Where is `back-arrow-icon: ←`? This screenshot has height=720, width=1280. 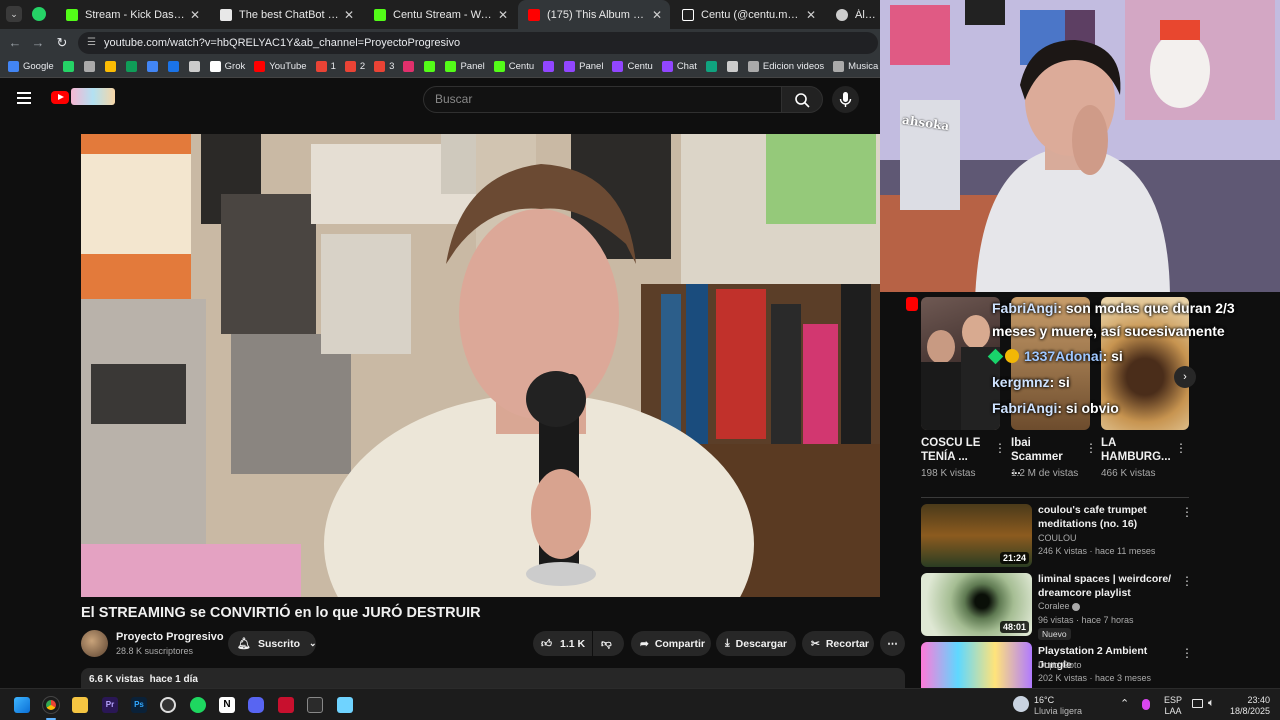
back-arrow-icon: ← is located at coordinates (15, 43).